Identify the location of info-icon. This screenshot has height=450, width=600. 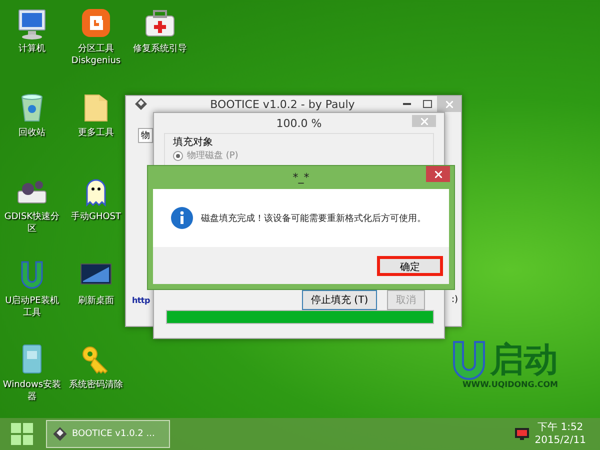
(182, 218).